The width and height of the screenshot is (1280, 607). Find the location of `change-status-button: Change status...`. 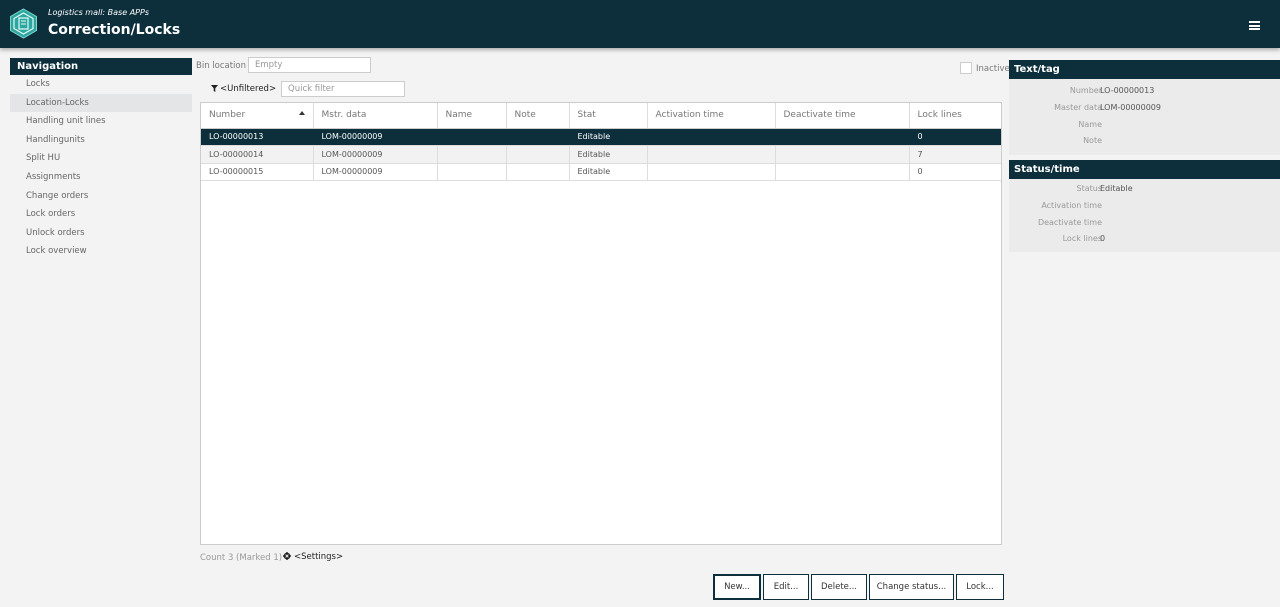

change-status-button: Change status... is located at coordinates (911, 587).